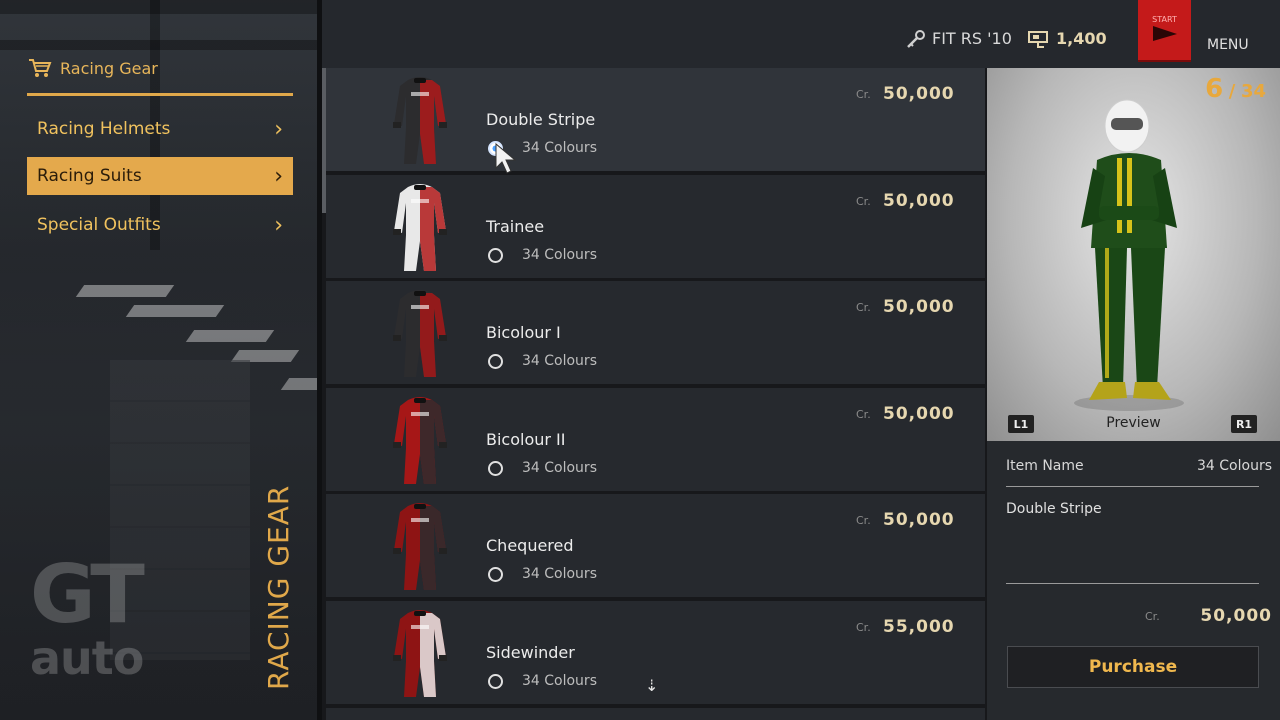 Image resolution: width=1280 pixels, height=720 pixels. I want to click on driver-model, so click(1129, 255).